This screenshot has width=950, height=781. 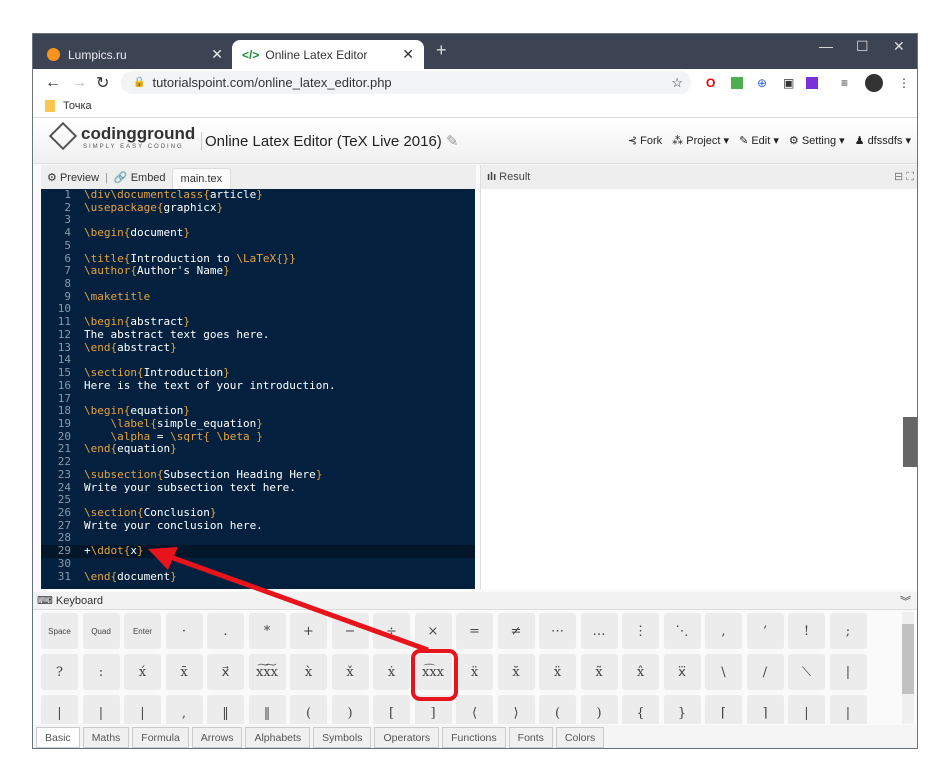 I want to click on annotation-overlay, so click(x=303, y=624).